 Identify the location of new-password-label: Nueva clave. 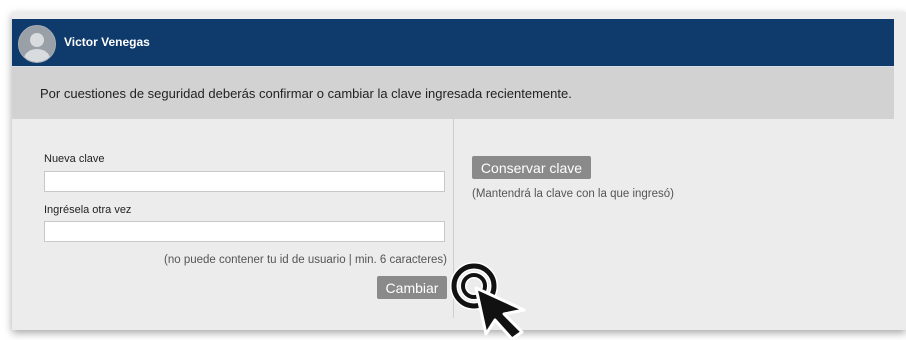
(74, 159).